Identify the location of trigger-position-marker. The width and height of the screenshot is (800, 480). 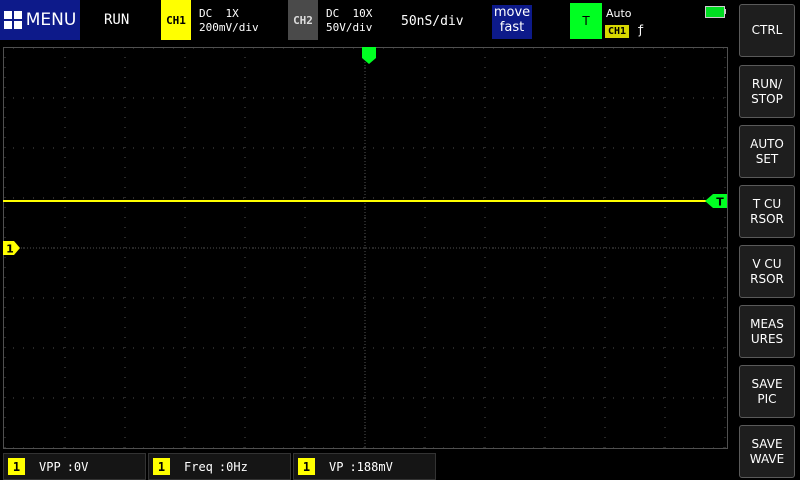
(369, 55).